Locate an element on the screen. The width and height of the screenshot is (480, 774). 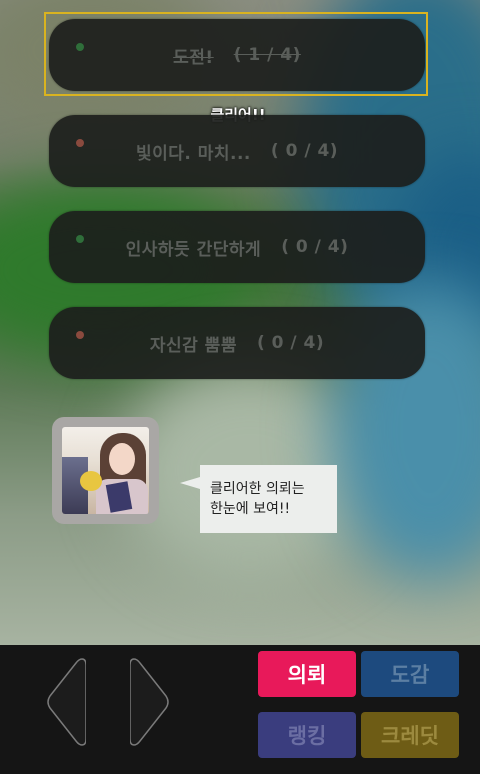
quest-title: 인사하듯 간단하게 is located at coordinates (193, 249).